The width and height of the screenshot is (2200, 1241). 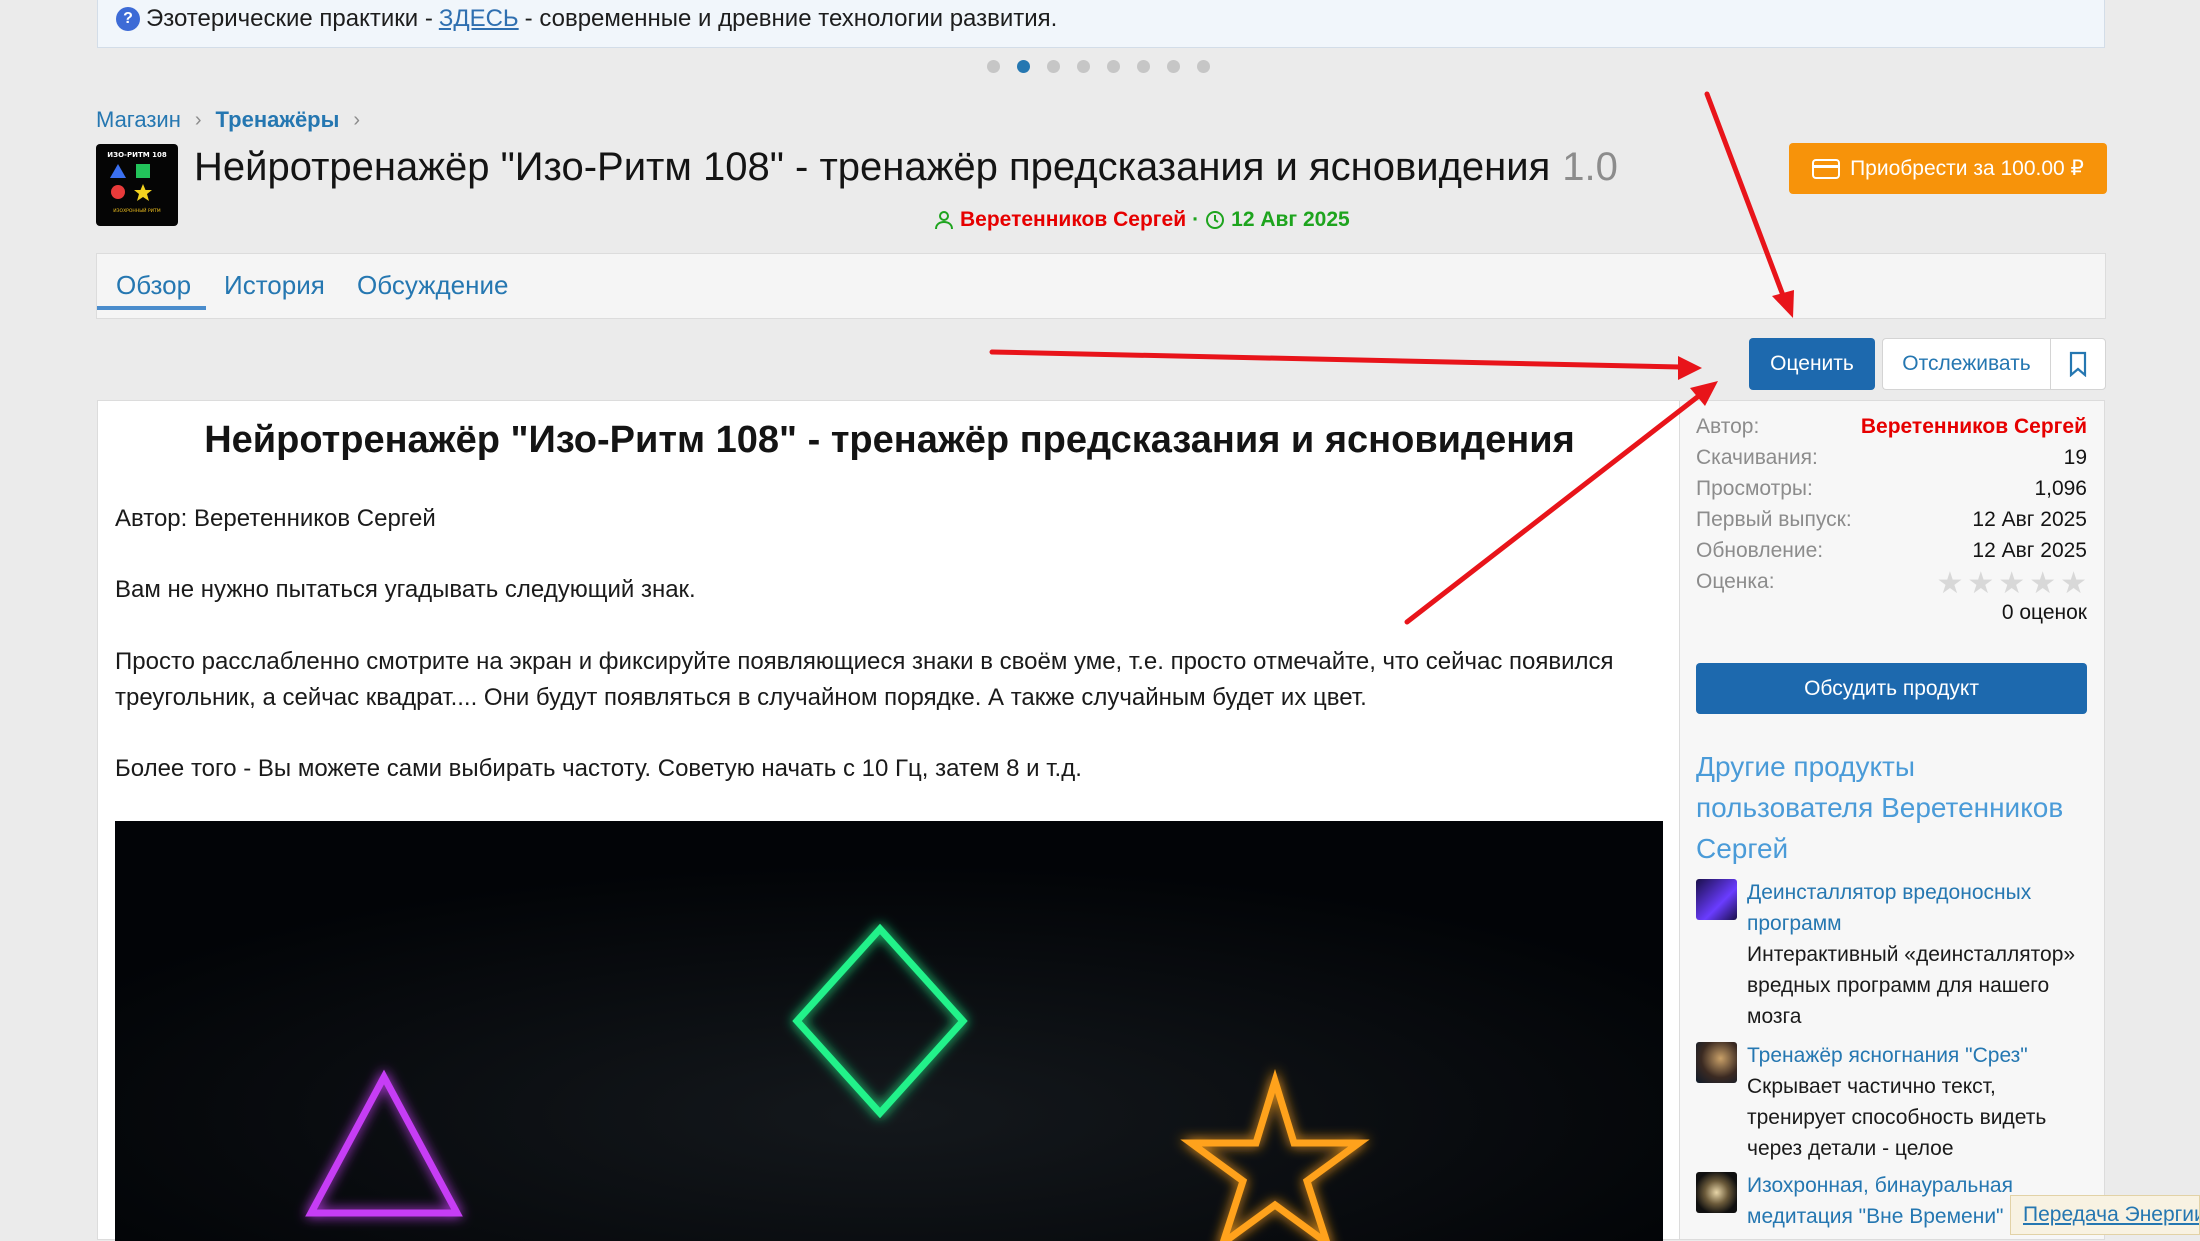 I want to click on arrow-head, so click(x=1690, y=368).